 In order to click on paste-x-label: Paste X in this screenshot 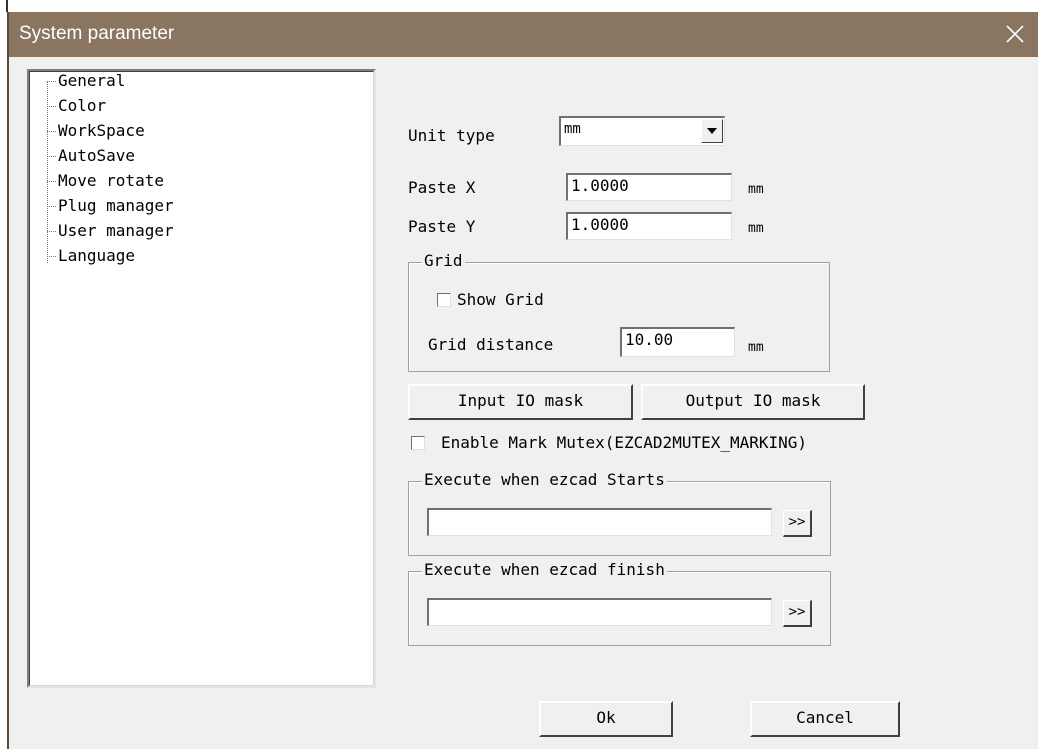, I will do `click(442, 187)`.